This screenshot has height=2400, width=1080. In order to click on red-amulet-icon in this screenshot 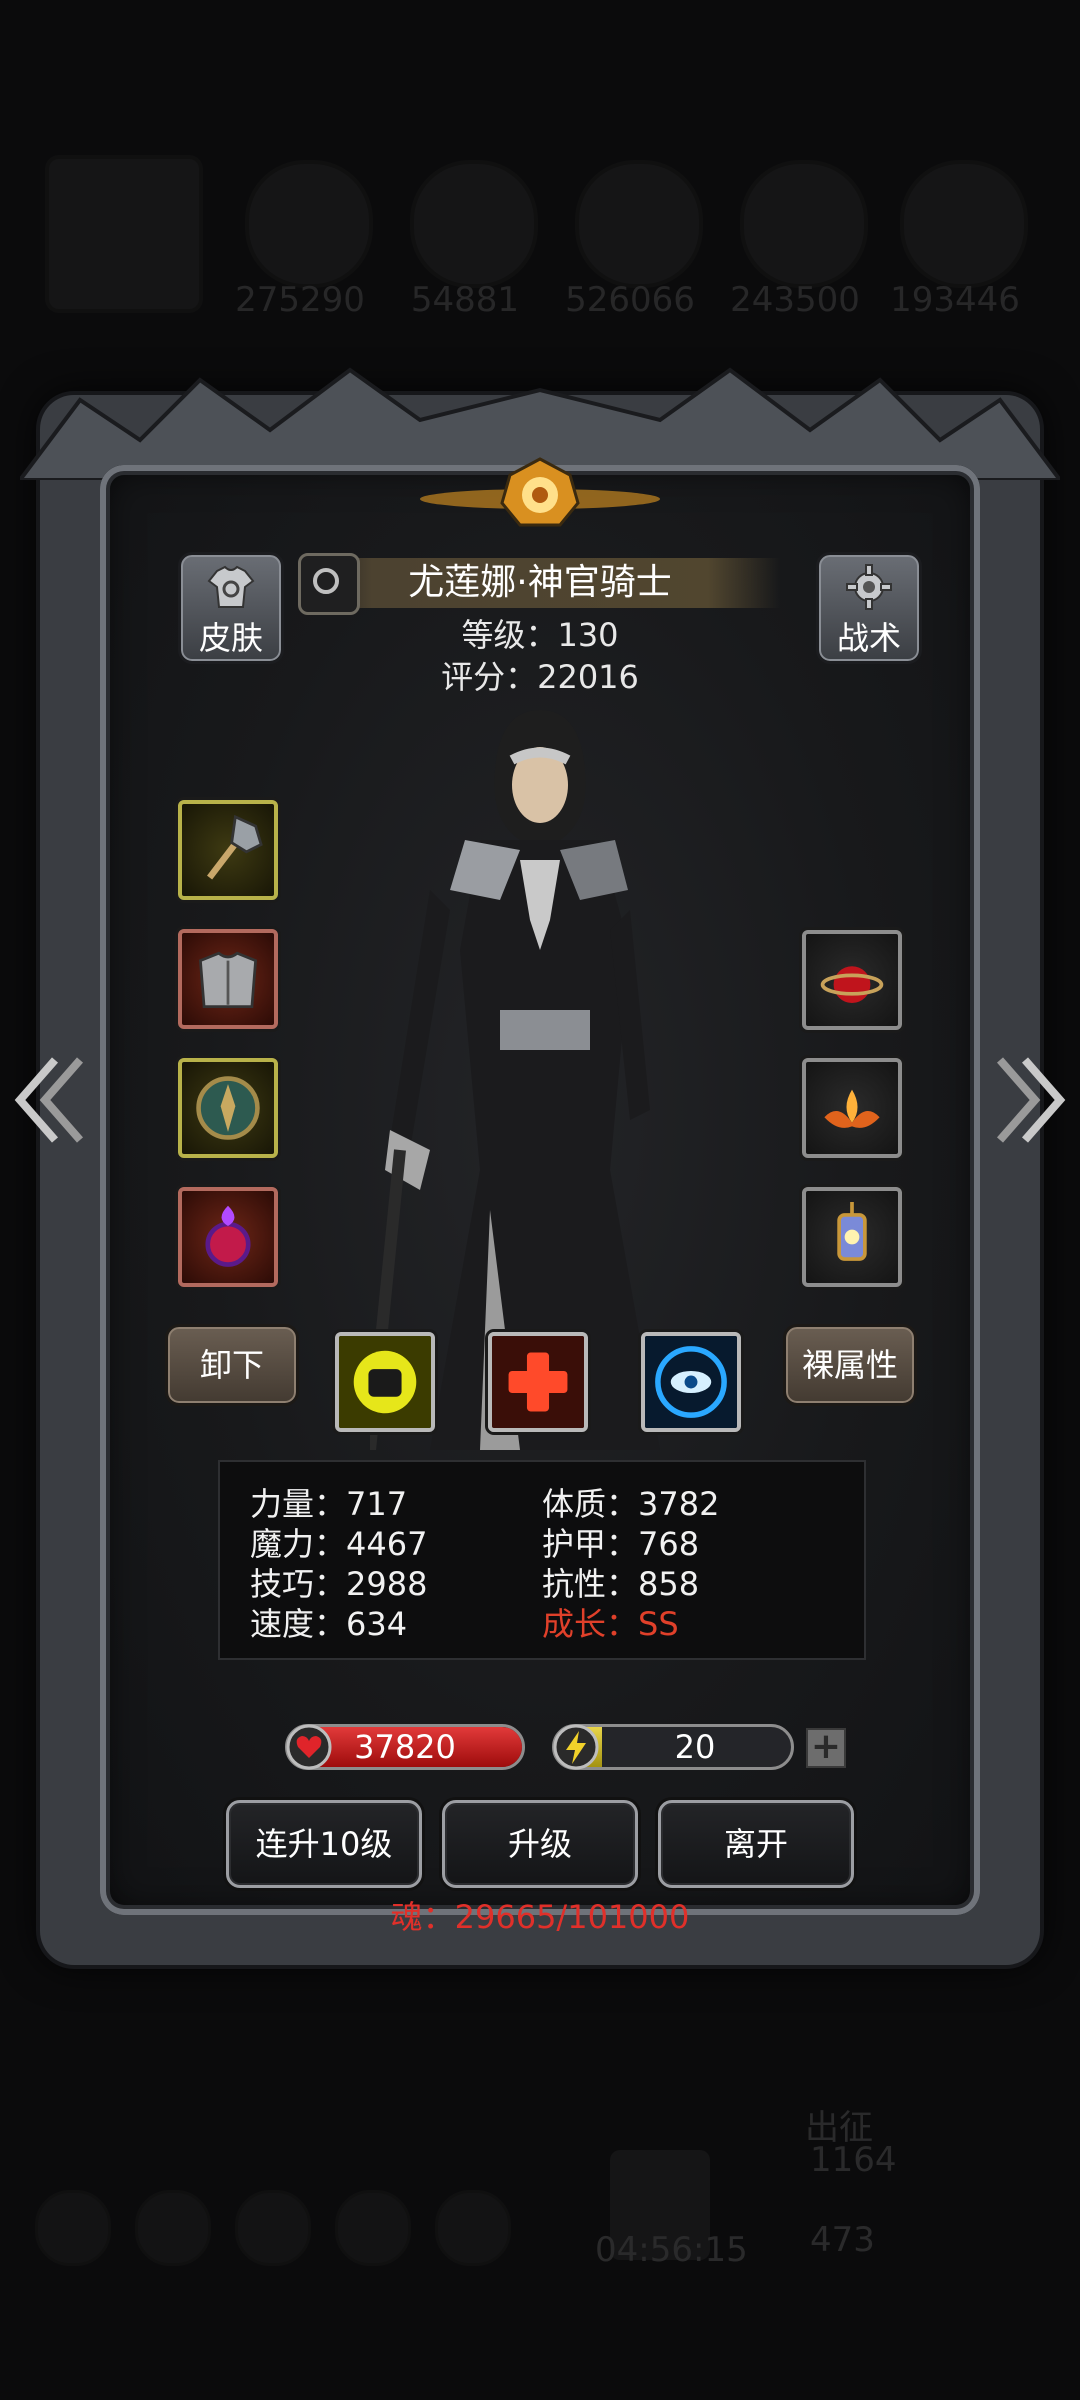, I will do `click(228, 1236)`.